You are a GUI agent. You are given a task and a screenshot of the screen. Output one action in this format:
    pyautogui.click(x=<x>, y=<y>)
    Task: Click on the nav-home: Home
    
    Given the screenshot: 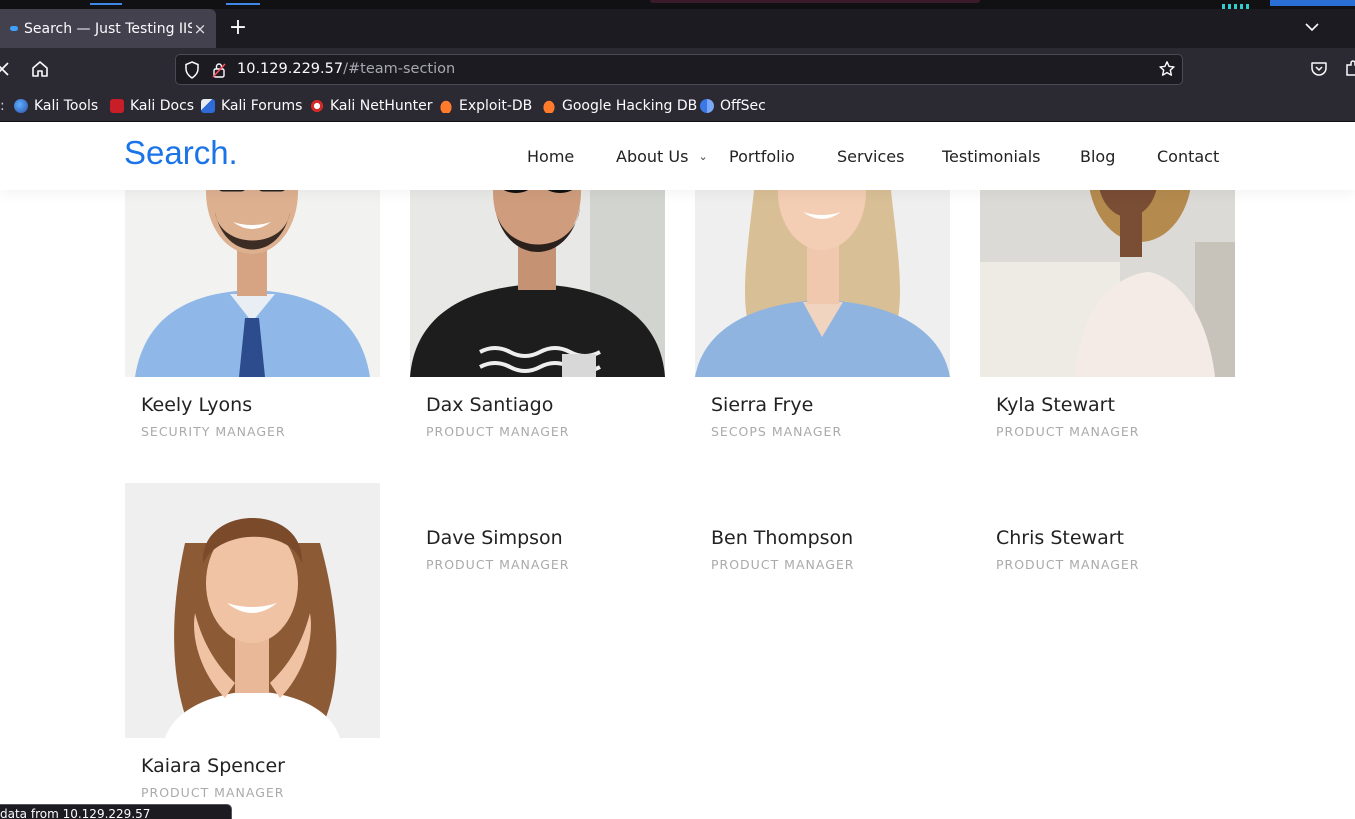 What is the action you would take?
    pyautogui.click(x=550, y=156)
    